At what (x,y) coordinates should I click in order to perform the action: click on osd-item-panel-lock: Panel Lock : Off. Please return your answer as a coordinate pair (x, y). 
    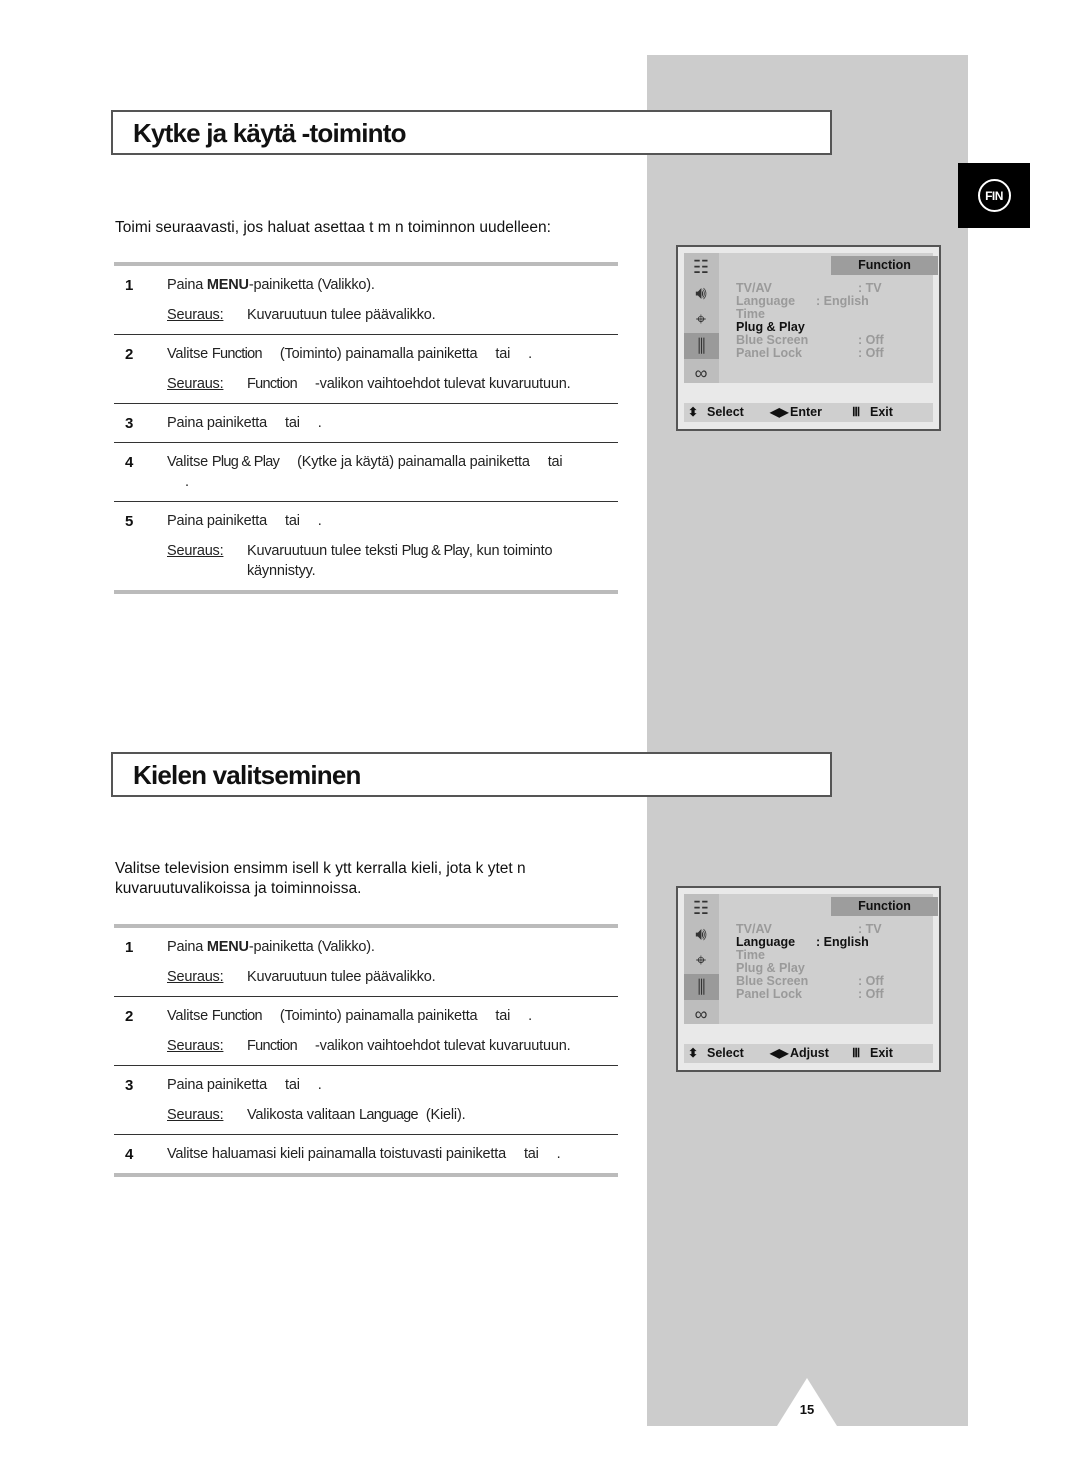
    Looking at the image, I should click on (816, 353).